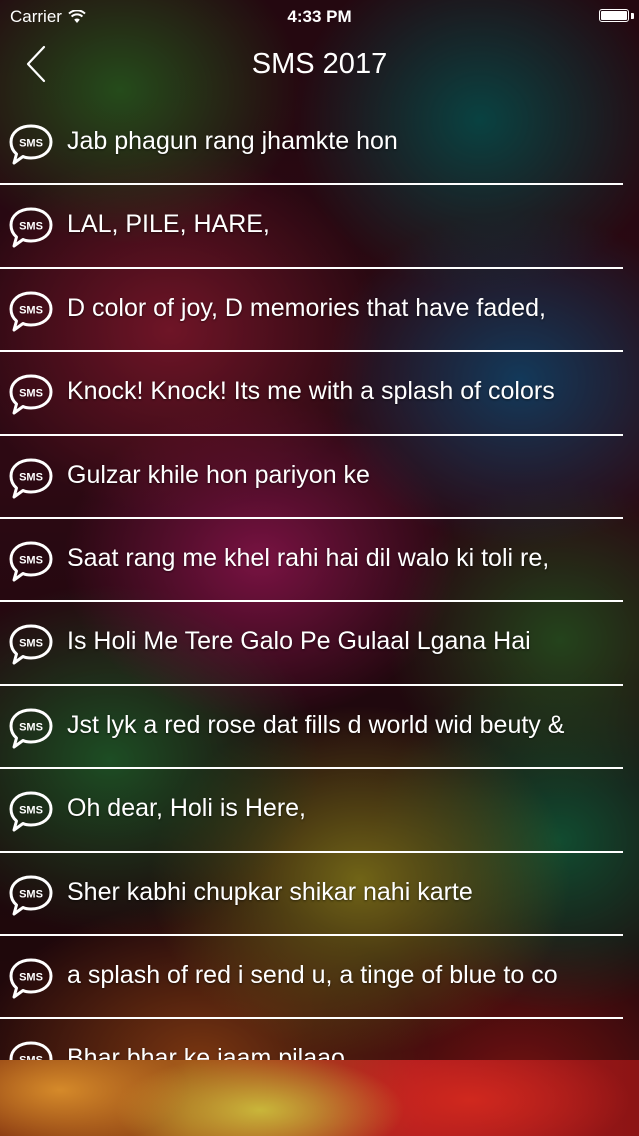 The width and height of the screenshot is (639, 1136). I want to click on list-item-text: Bhar bhar ke jaam pilaao, so click(206, 1052).